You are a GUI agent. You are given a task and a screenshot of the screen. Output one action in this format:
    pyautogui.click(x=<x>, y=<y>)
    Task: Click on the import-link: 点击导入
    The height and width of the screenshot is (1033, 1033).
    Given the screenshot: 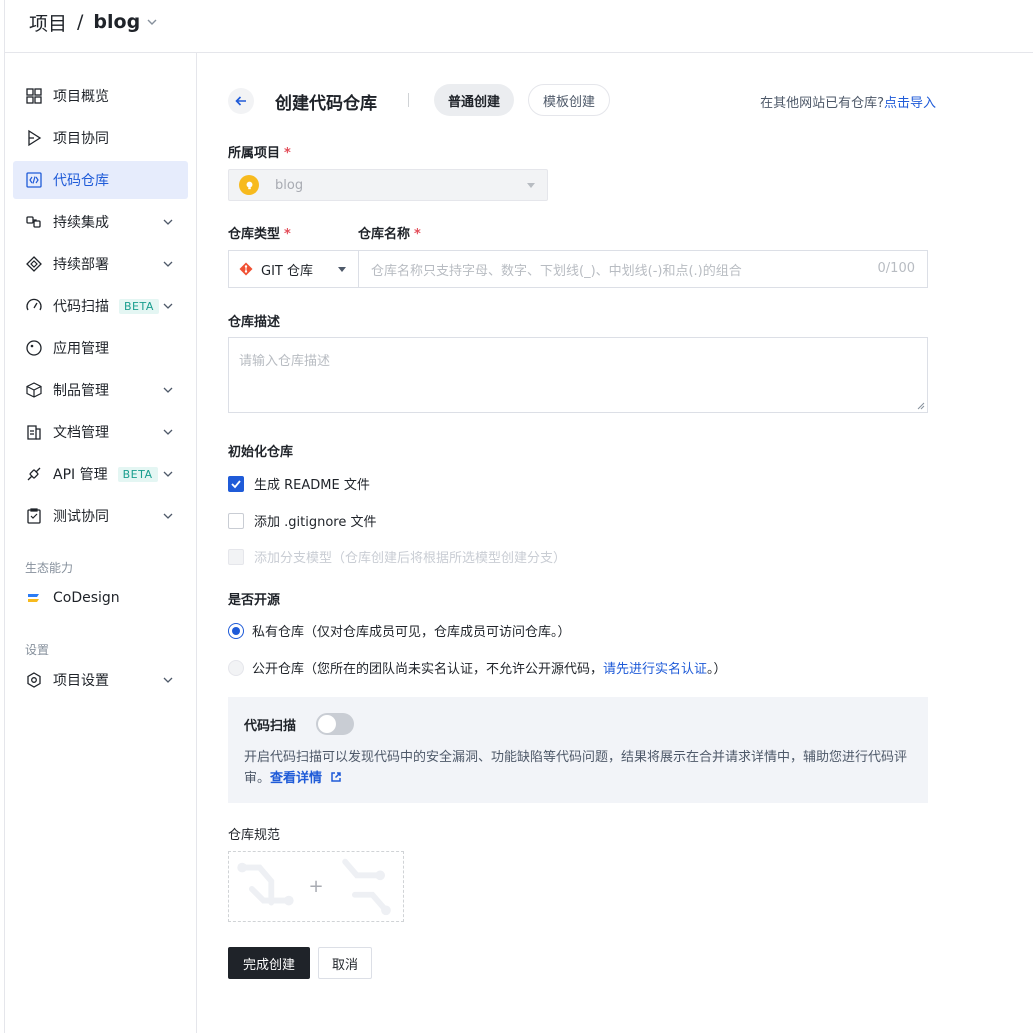 What is the action you would take?
    pyautogui.click(x=910, y=103)
    